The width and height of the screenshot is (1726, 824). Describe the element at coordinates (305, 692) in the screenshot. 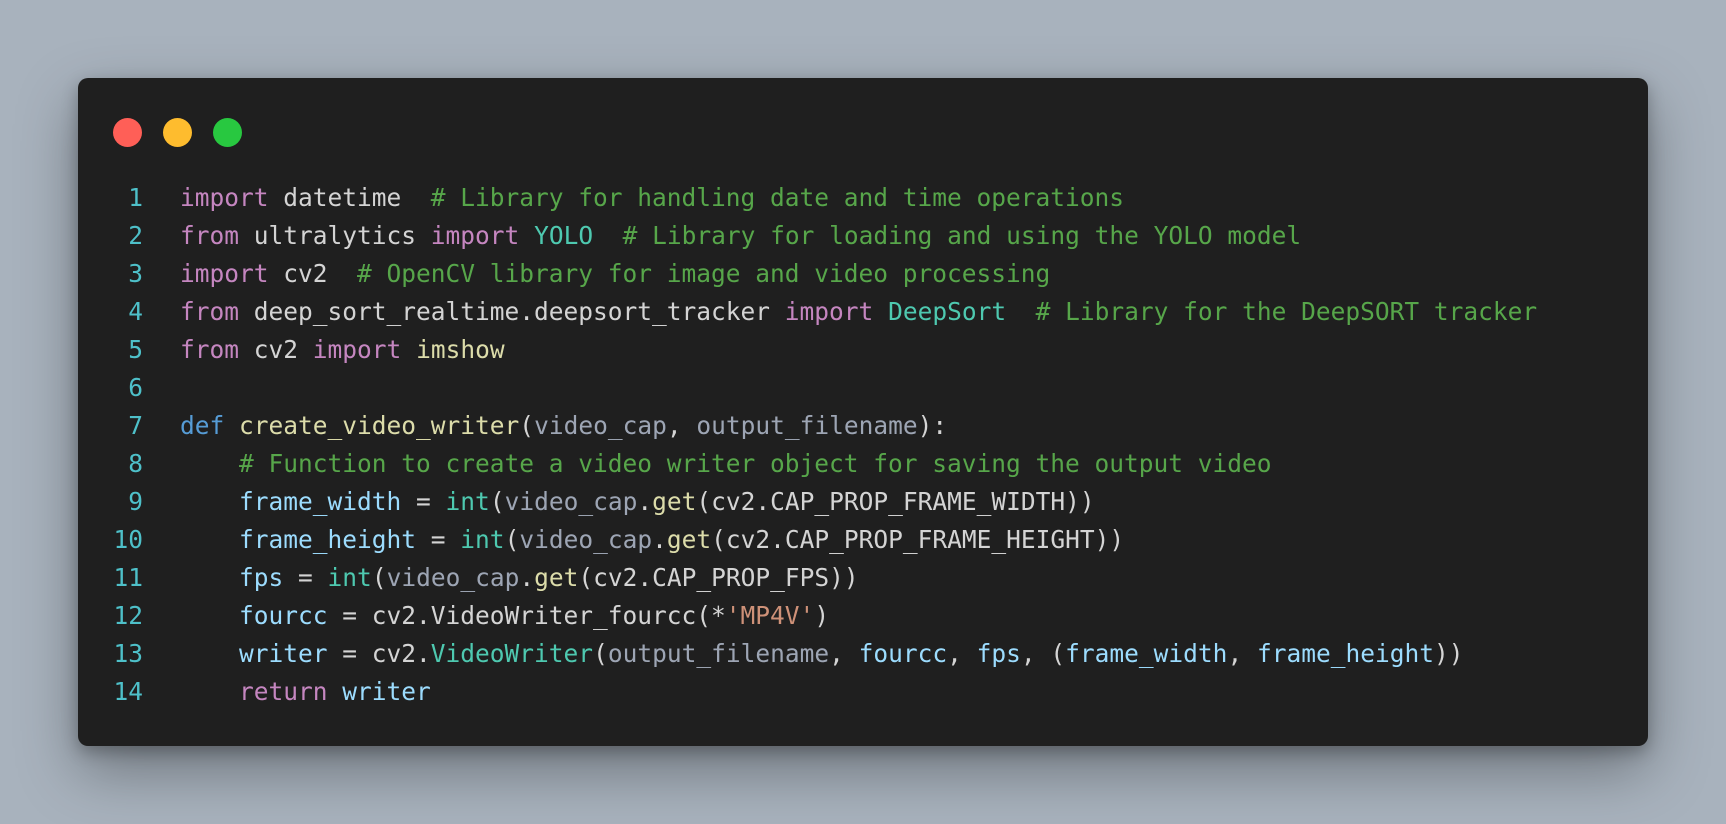

I see `line-code: return writer` at that location.